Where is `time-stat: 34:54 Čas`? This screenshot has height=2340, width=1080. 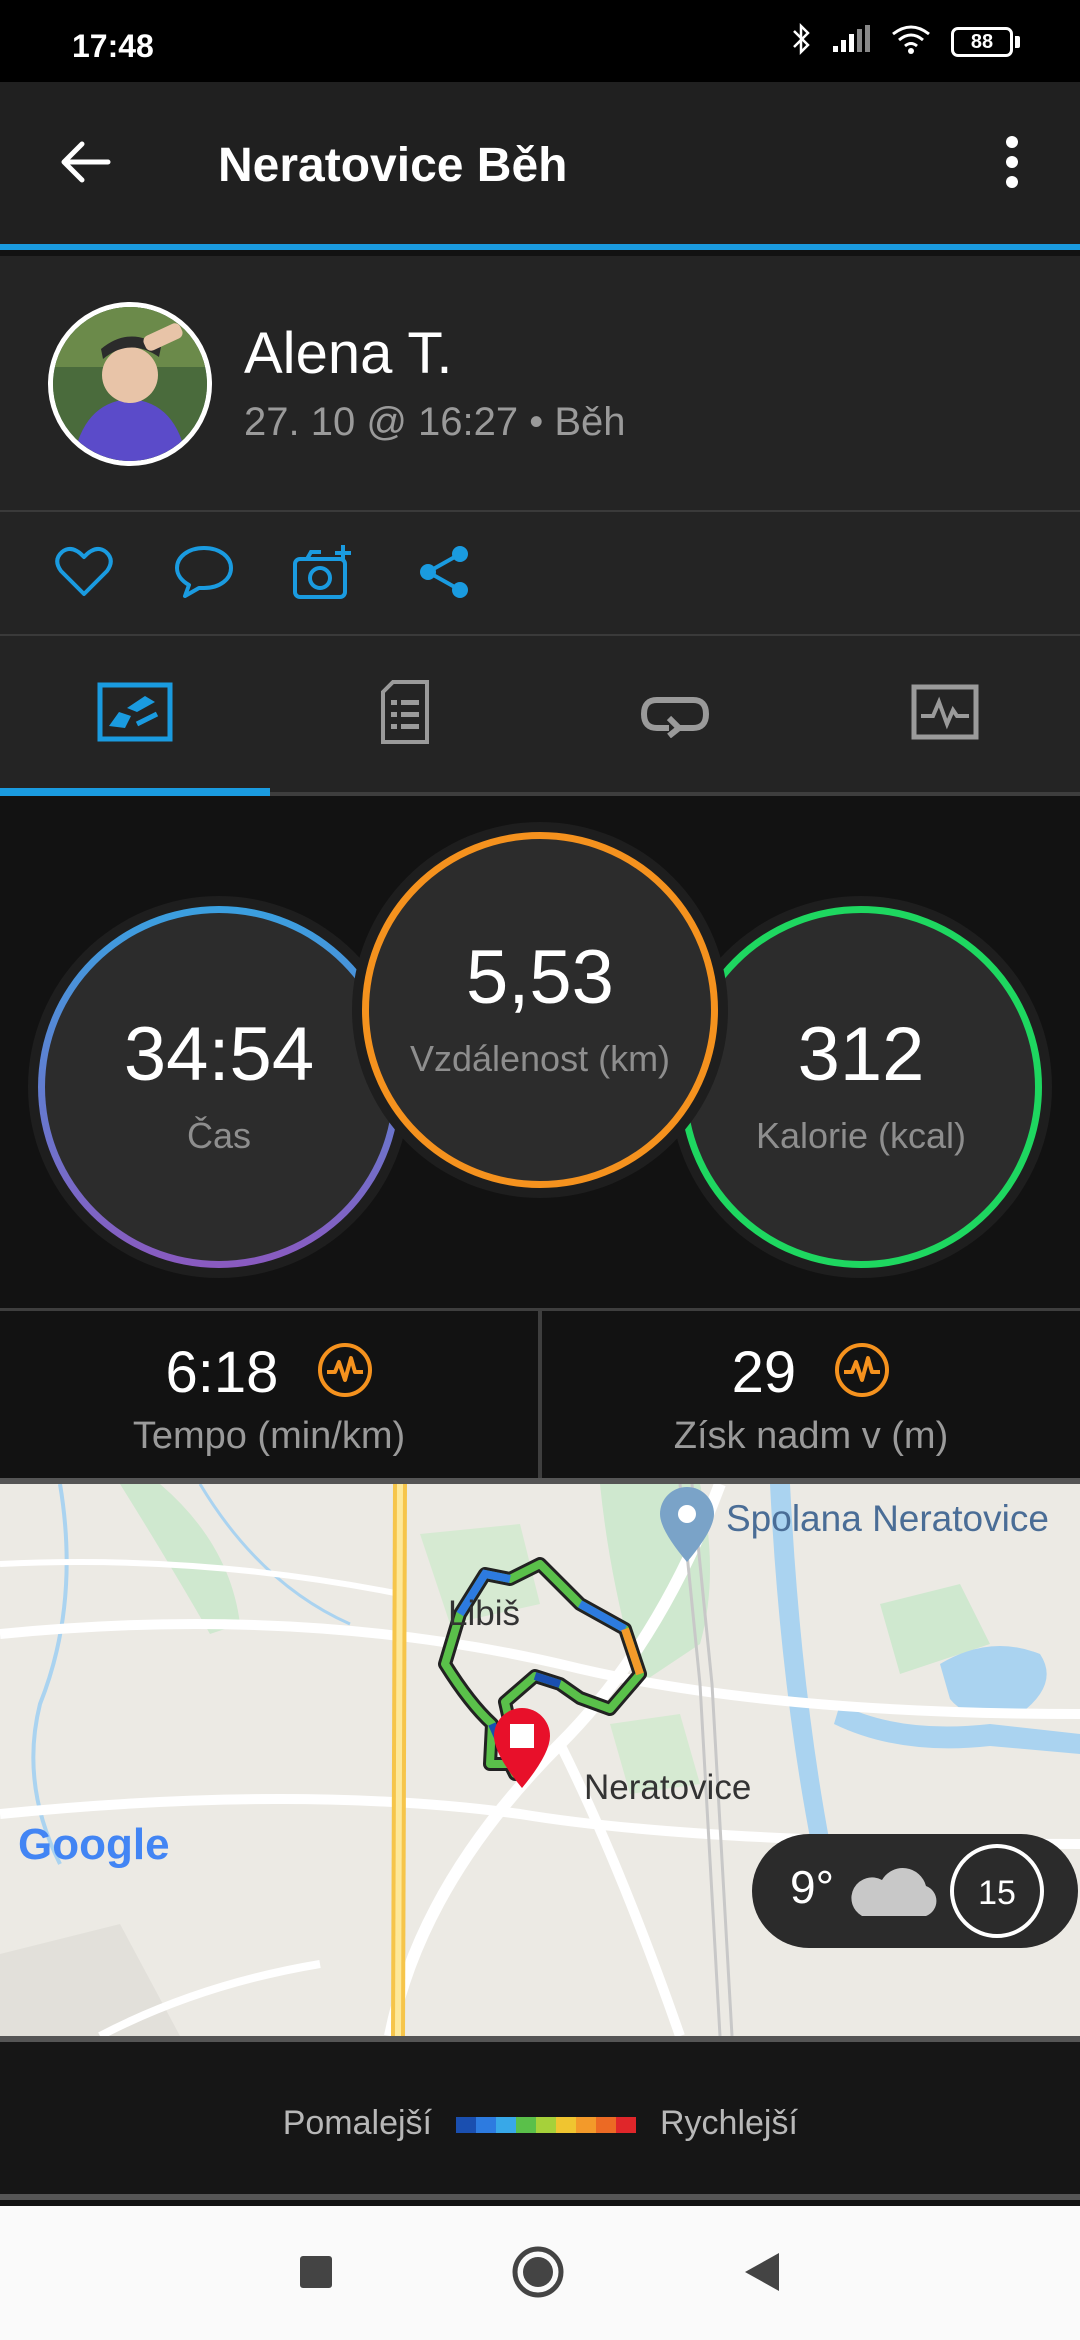 time-stat: 34:54 Čas is located at coordinates (219, 1087).